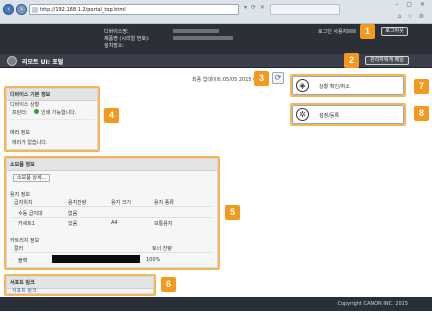 The width and height of the screenshot is (432, 327). What do you see at coordinates (216, 304) in the screenshot?
I see `footer: Copyright CANON INC. 2015` at bounding box center [216, 304].